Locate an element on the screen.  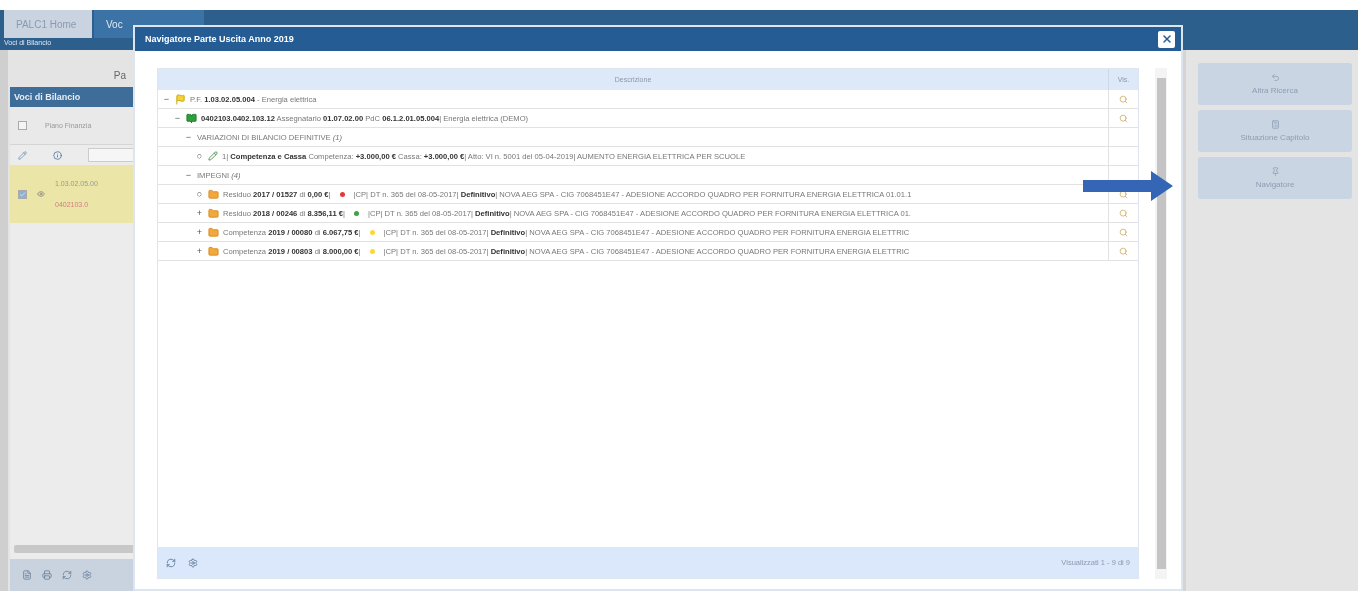
close-button is located at coordinates (1166, 39).